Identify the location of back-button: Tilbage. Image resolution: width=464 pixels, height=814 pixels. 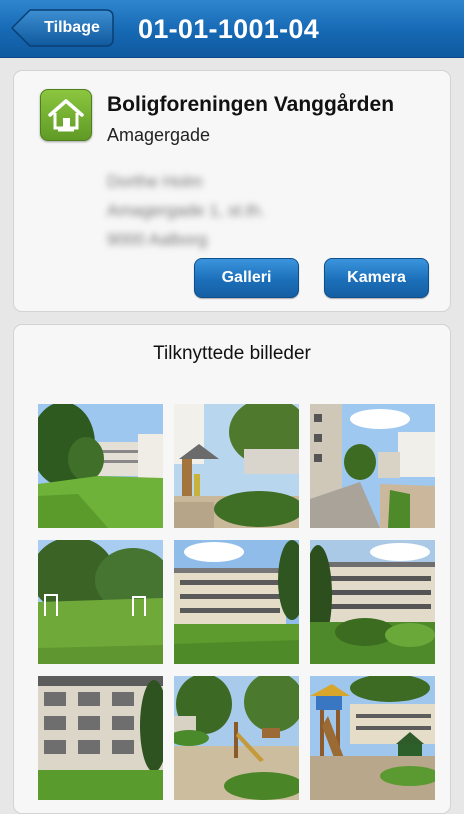
(62, 28).